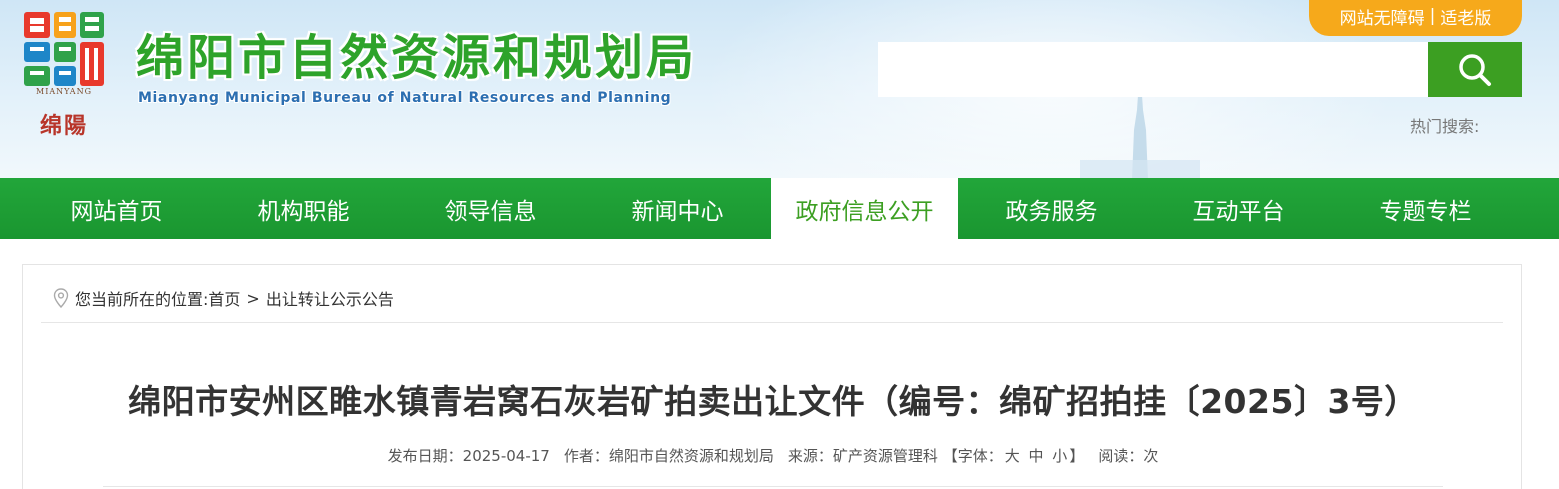 The width and height of the screenshot is (1559, 489). Describe the element at coordinates (425, 456) in the screenshot. I see `date-label: 发布日期：` at that location.